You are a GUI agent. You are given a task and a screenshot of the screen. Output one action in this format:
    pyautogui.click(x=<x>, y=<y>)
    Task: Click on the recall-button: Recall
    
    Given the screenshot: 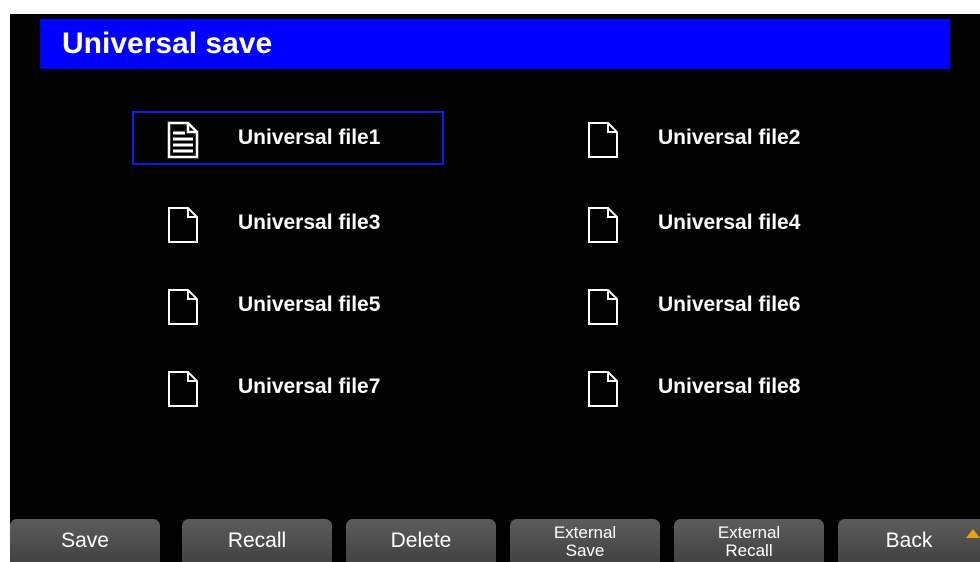 What is the action you would take?
    pyautogui.click(x=257, y=540)
    